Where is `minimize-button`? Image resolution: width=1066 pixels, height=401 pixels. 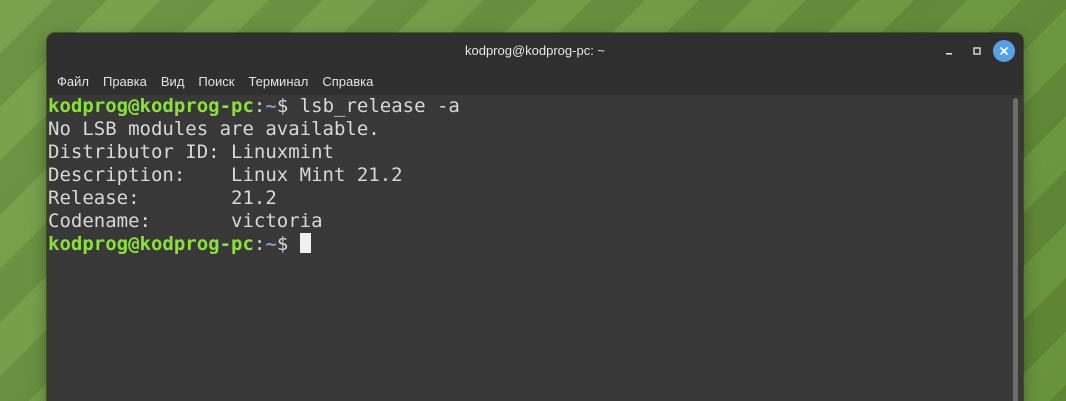 minimize-button is located at coordinates (949, 51).